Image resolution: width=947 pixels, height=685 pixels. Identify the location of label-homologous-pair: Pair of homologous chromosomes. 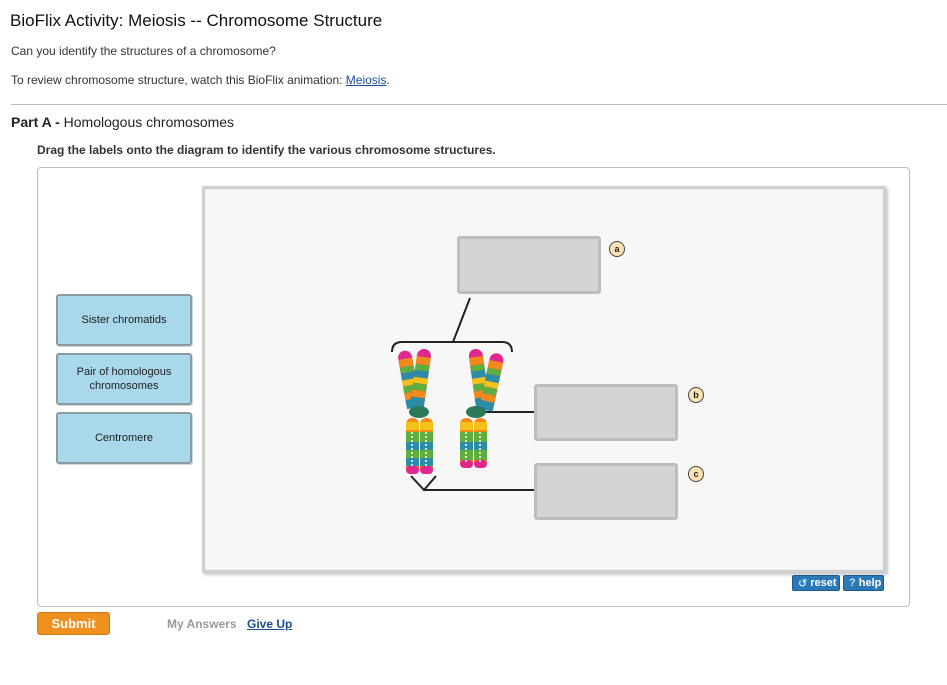
(124, 379).